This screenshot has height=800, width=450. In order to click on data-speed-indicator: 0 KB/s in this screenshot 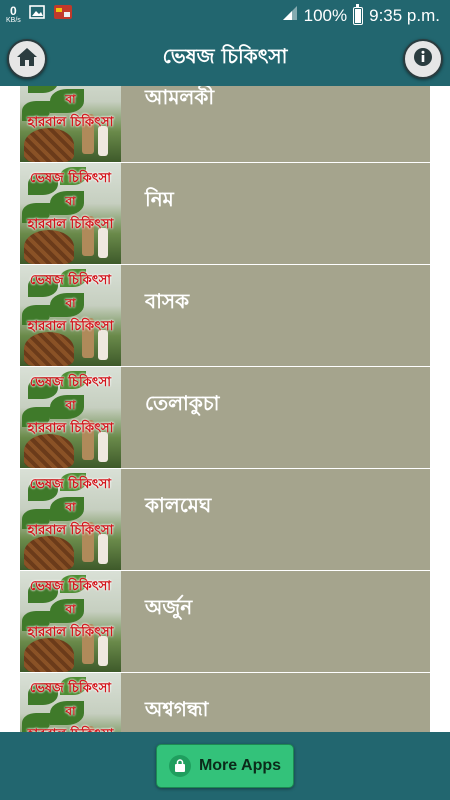, I will do `click(13, 14)`.